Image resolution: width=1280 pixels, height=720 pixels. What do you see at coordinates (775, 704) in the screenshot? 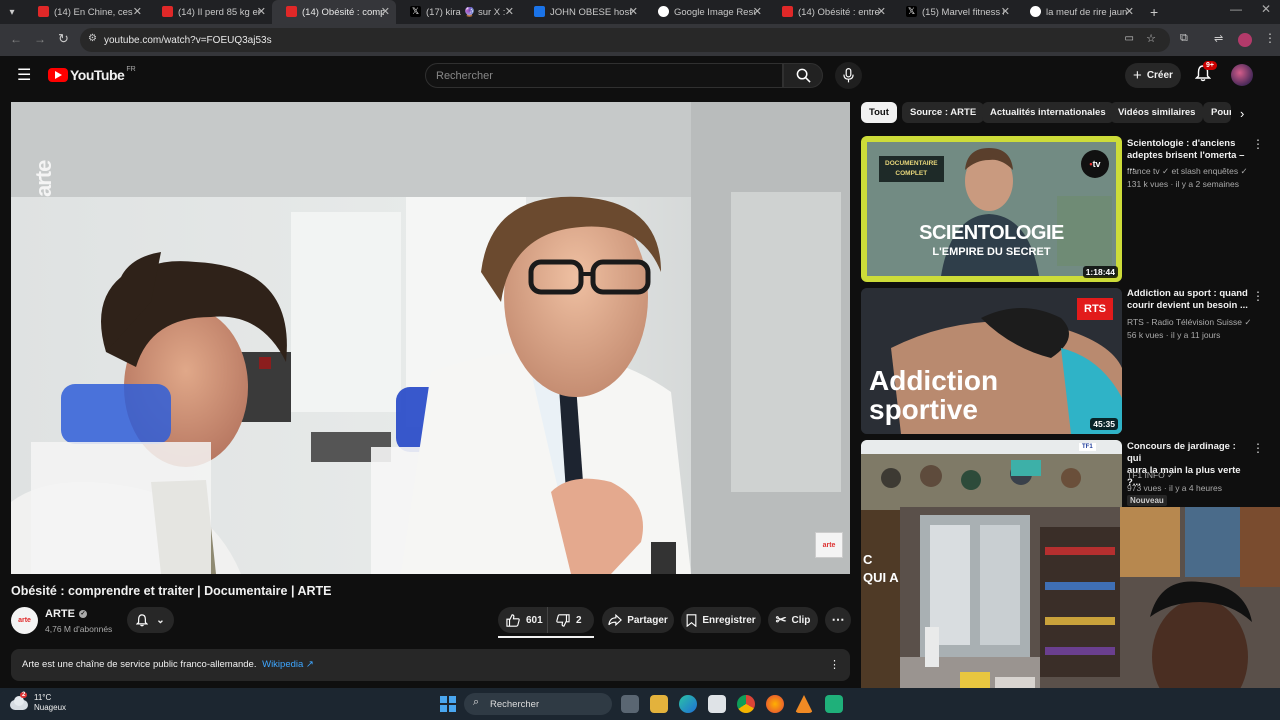
I see `firefox-icon` at bounding box center [775, 704].